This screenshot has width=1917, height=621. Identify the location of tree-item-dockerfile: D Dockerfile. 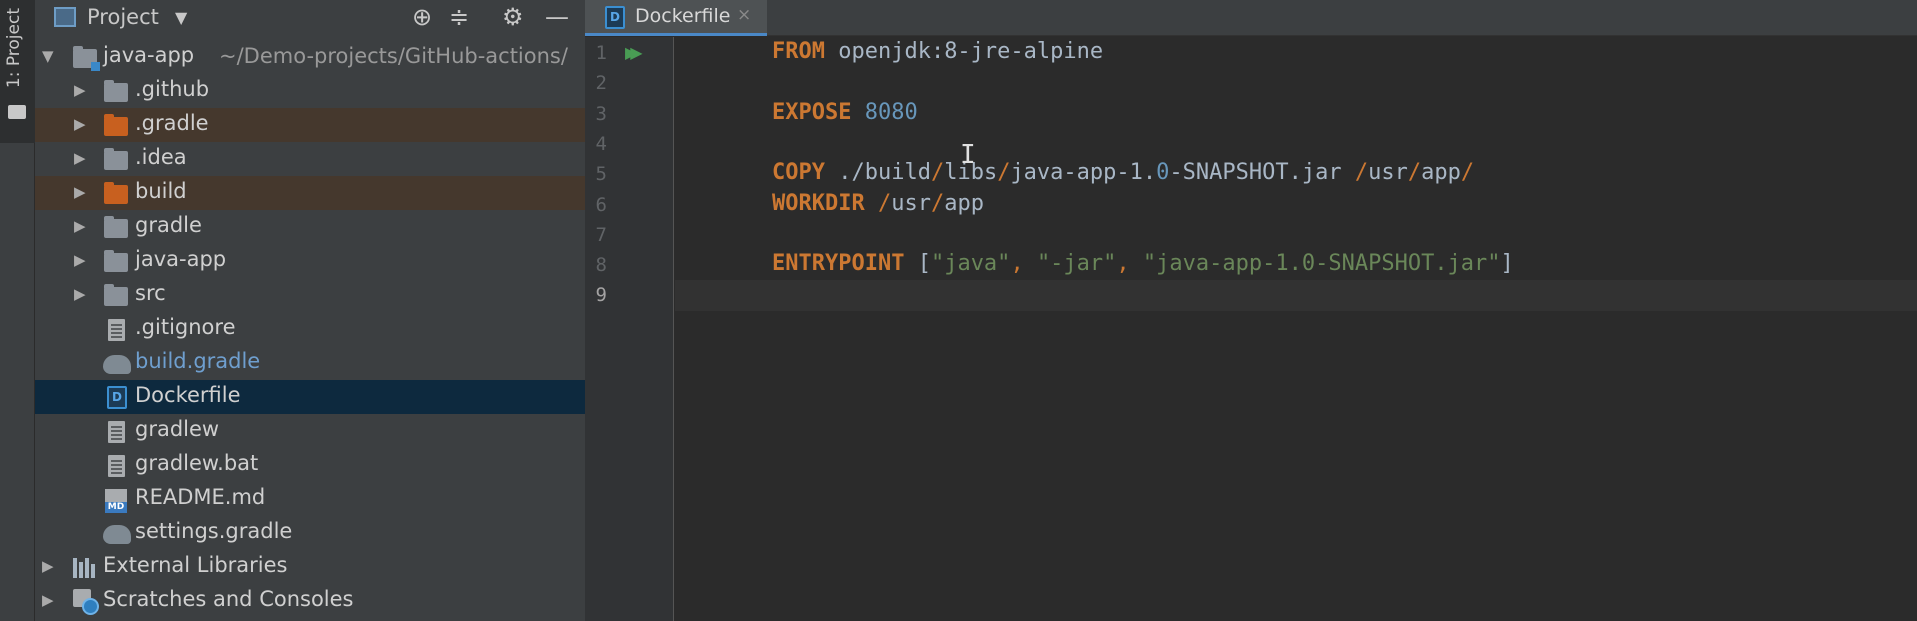
(310, 397).